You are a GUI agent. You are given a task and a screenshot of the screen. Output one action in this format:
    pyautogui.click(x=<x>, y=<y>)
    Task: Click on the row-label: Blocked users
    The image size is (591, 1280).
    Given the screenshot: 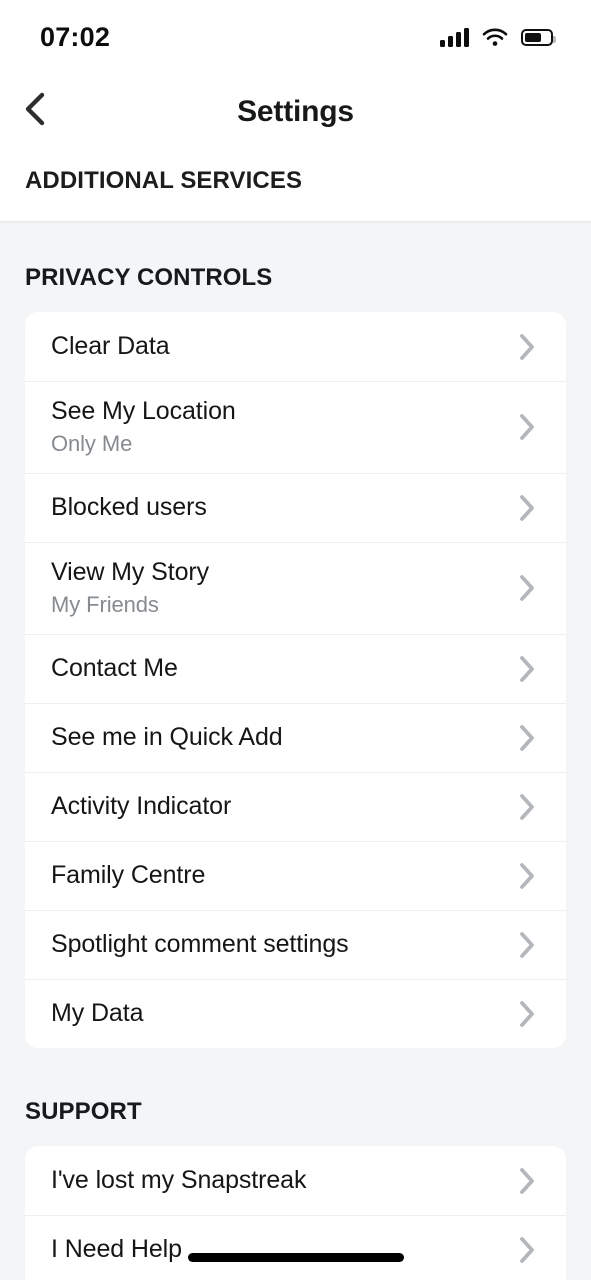 What is the action you would take?
    pyautogui.click(x=129, y=507)
    